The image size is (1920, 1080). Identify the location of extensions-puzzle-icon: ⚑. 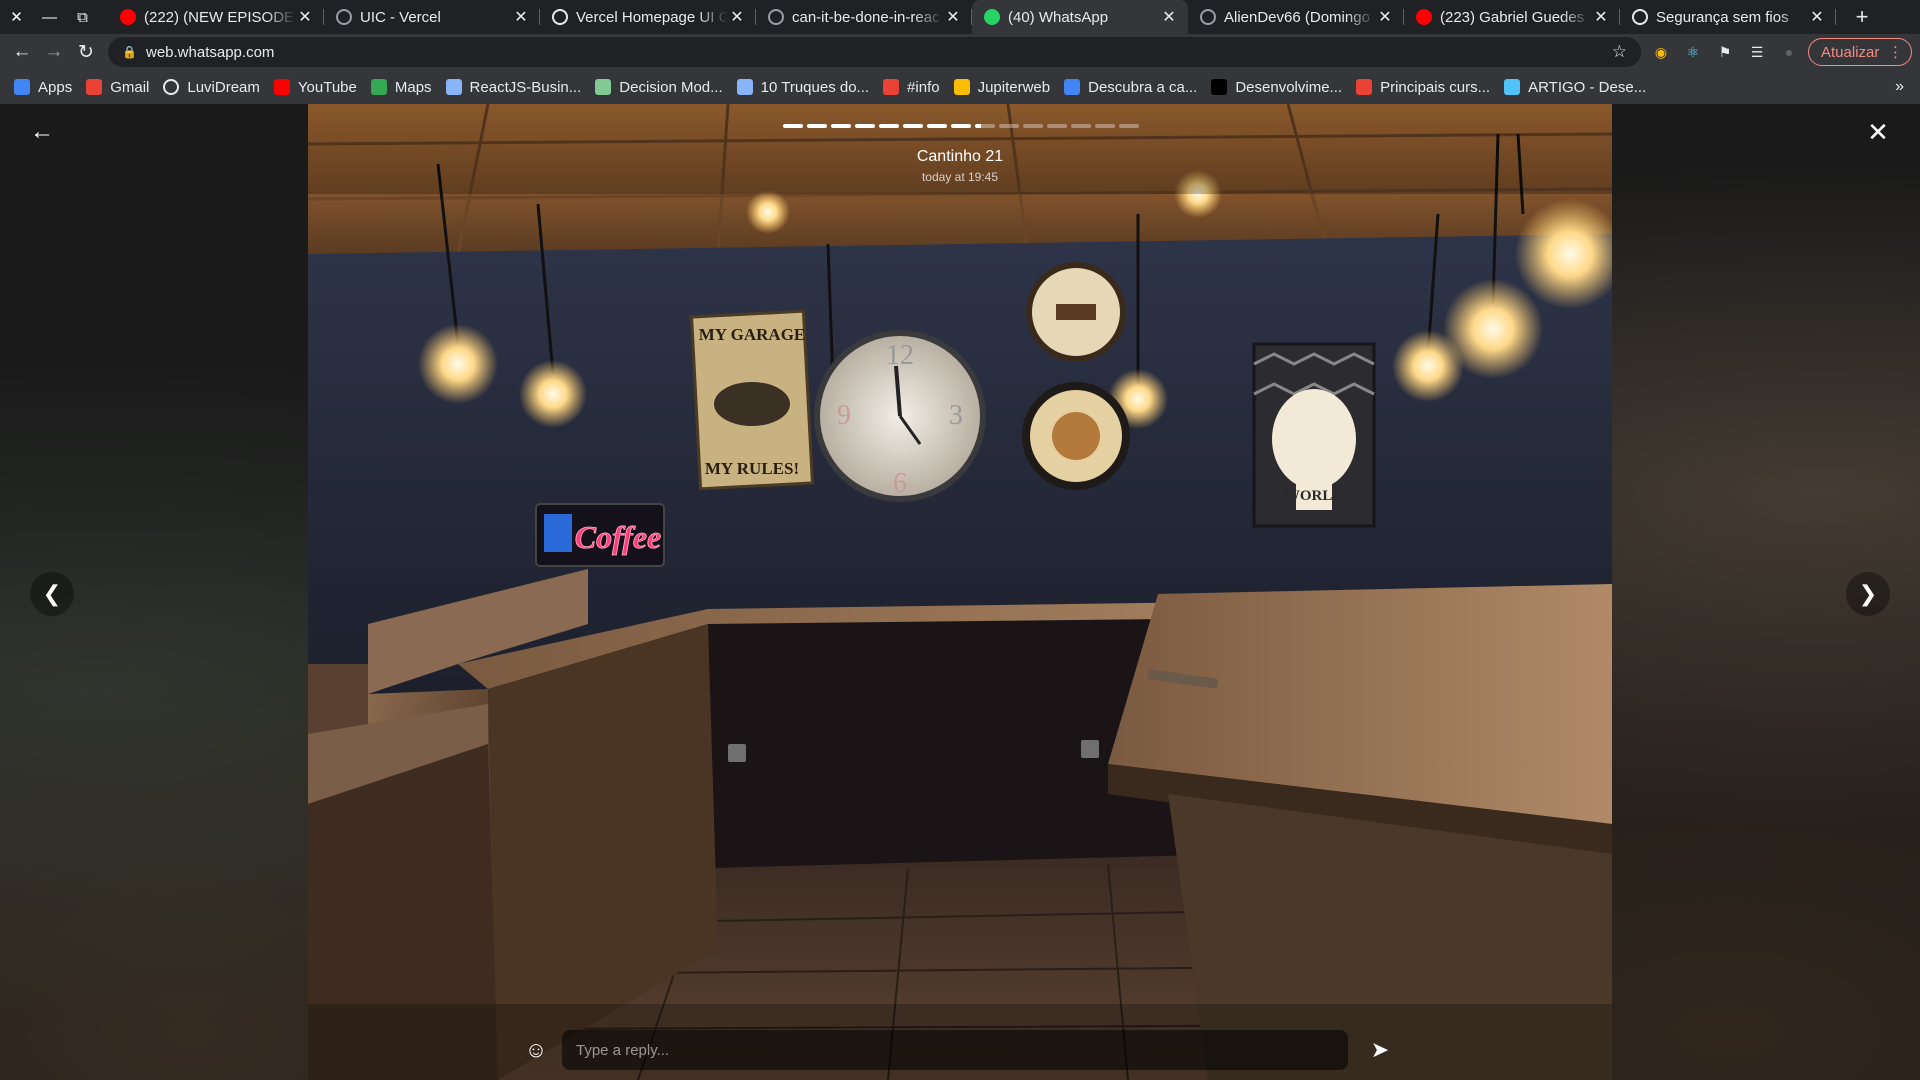
(1725, 52).